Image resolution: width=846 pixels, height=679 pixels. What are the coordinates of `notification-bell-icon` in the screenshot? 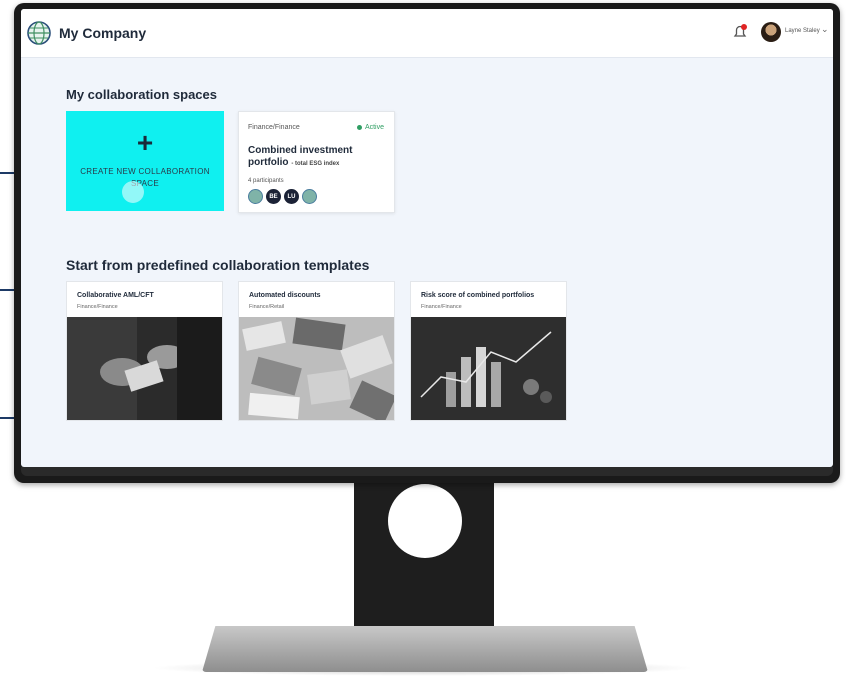 It's located at (740, 32).